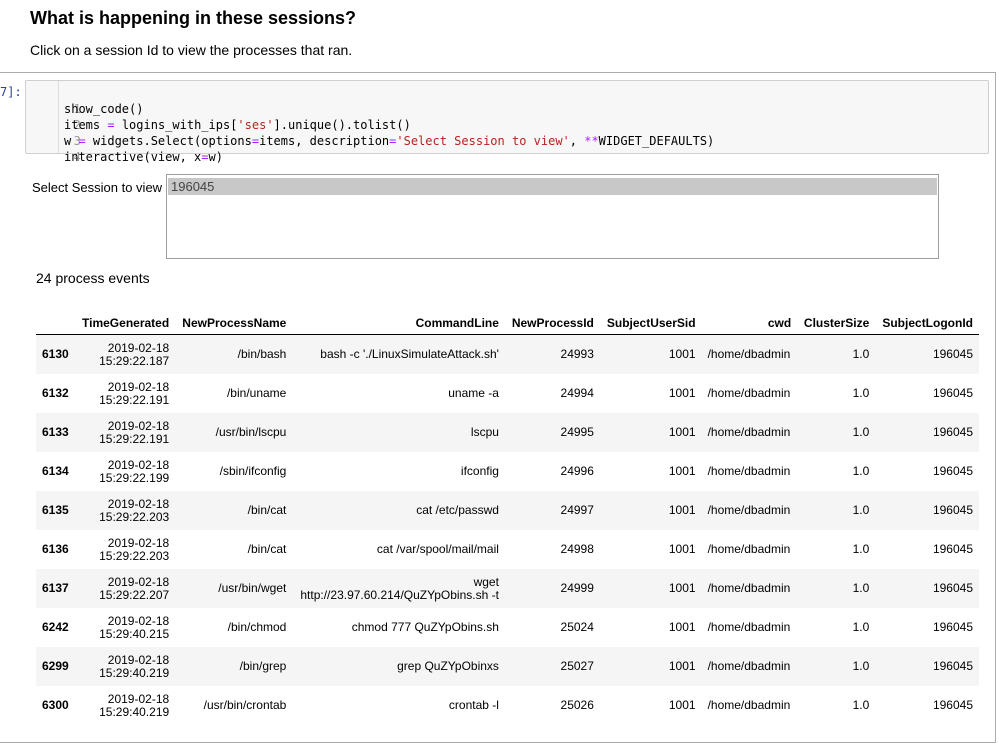 The image size is (999, 747). Describe the element at coordinates (577, 354) in the screenshot. I see `process-id-cell-text: 24993` at that location.